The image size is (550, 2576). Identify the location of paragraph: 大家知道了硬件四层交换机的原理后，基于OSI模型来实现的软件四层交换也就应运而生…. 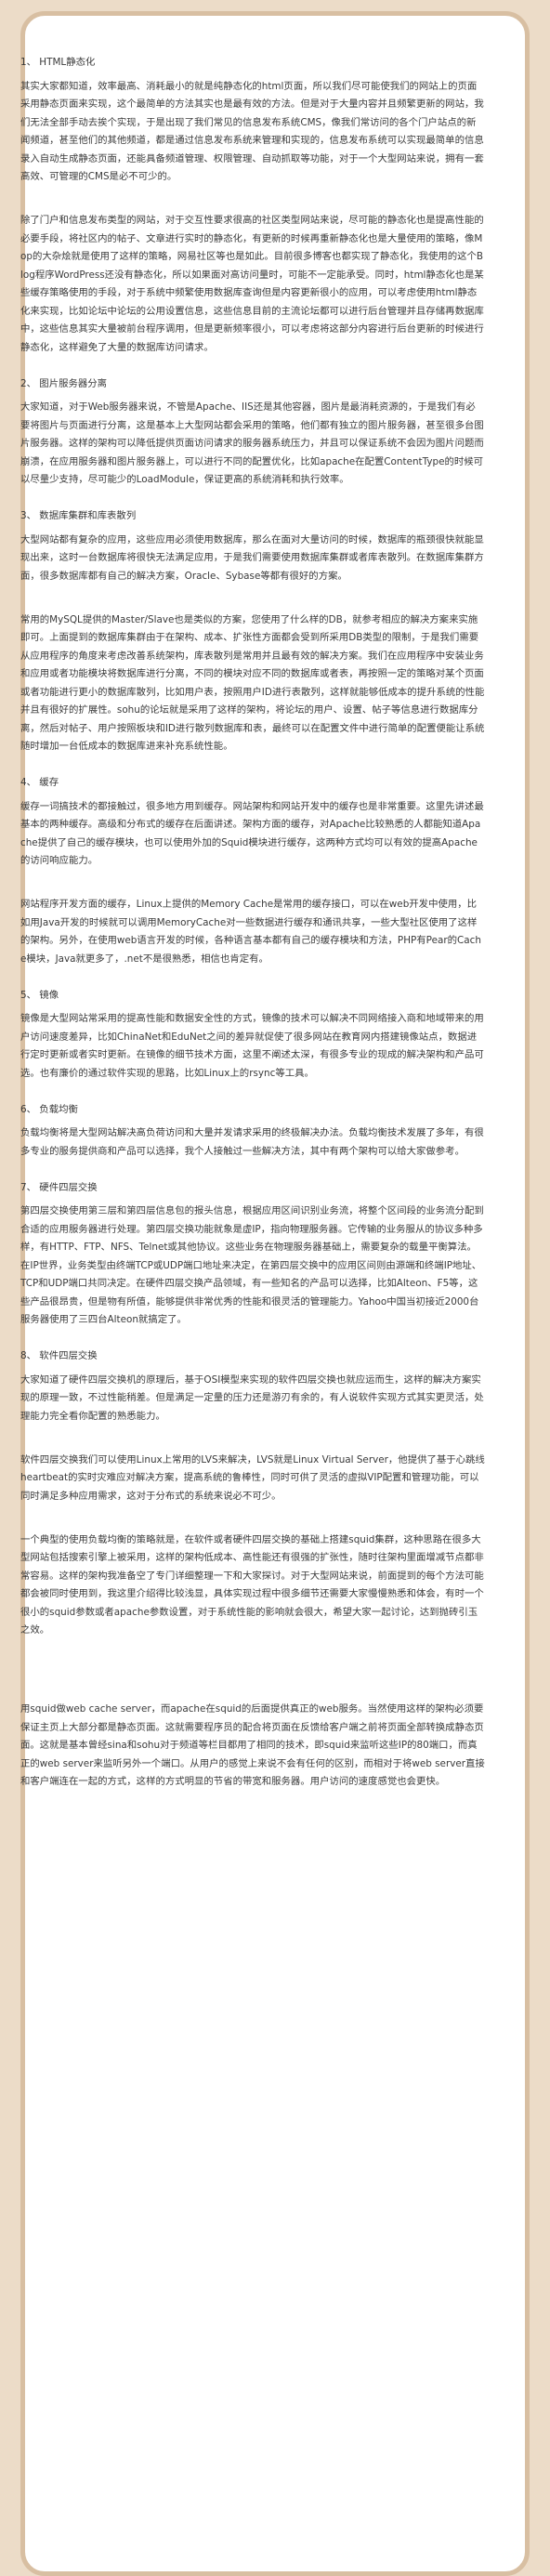
(252, 1397).